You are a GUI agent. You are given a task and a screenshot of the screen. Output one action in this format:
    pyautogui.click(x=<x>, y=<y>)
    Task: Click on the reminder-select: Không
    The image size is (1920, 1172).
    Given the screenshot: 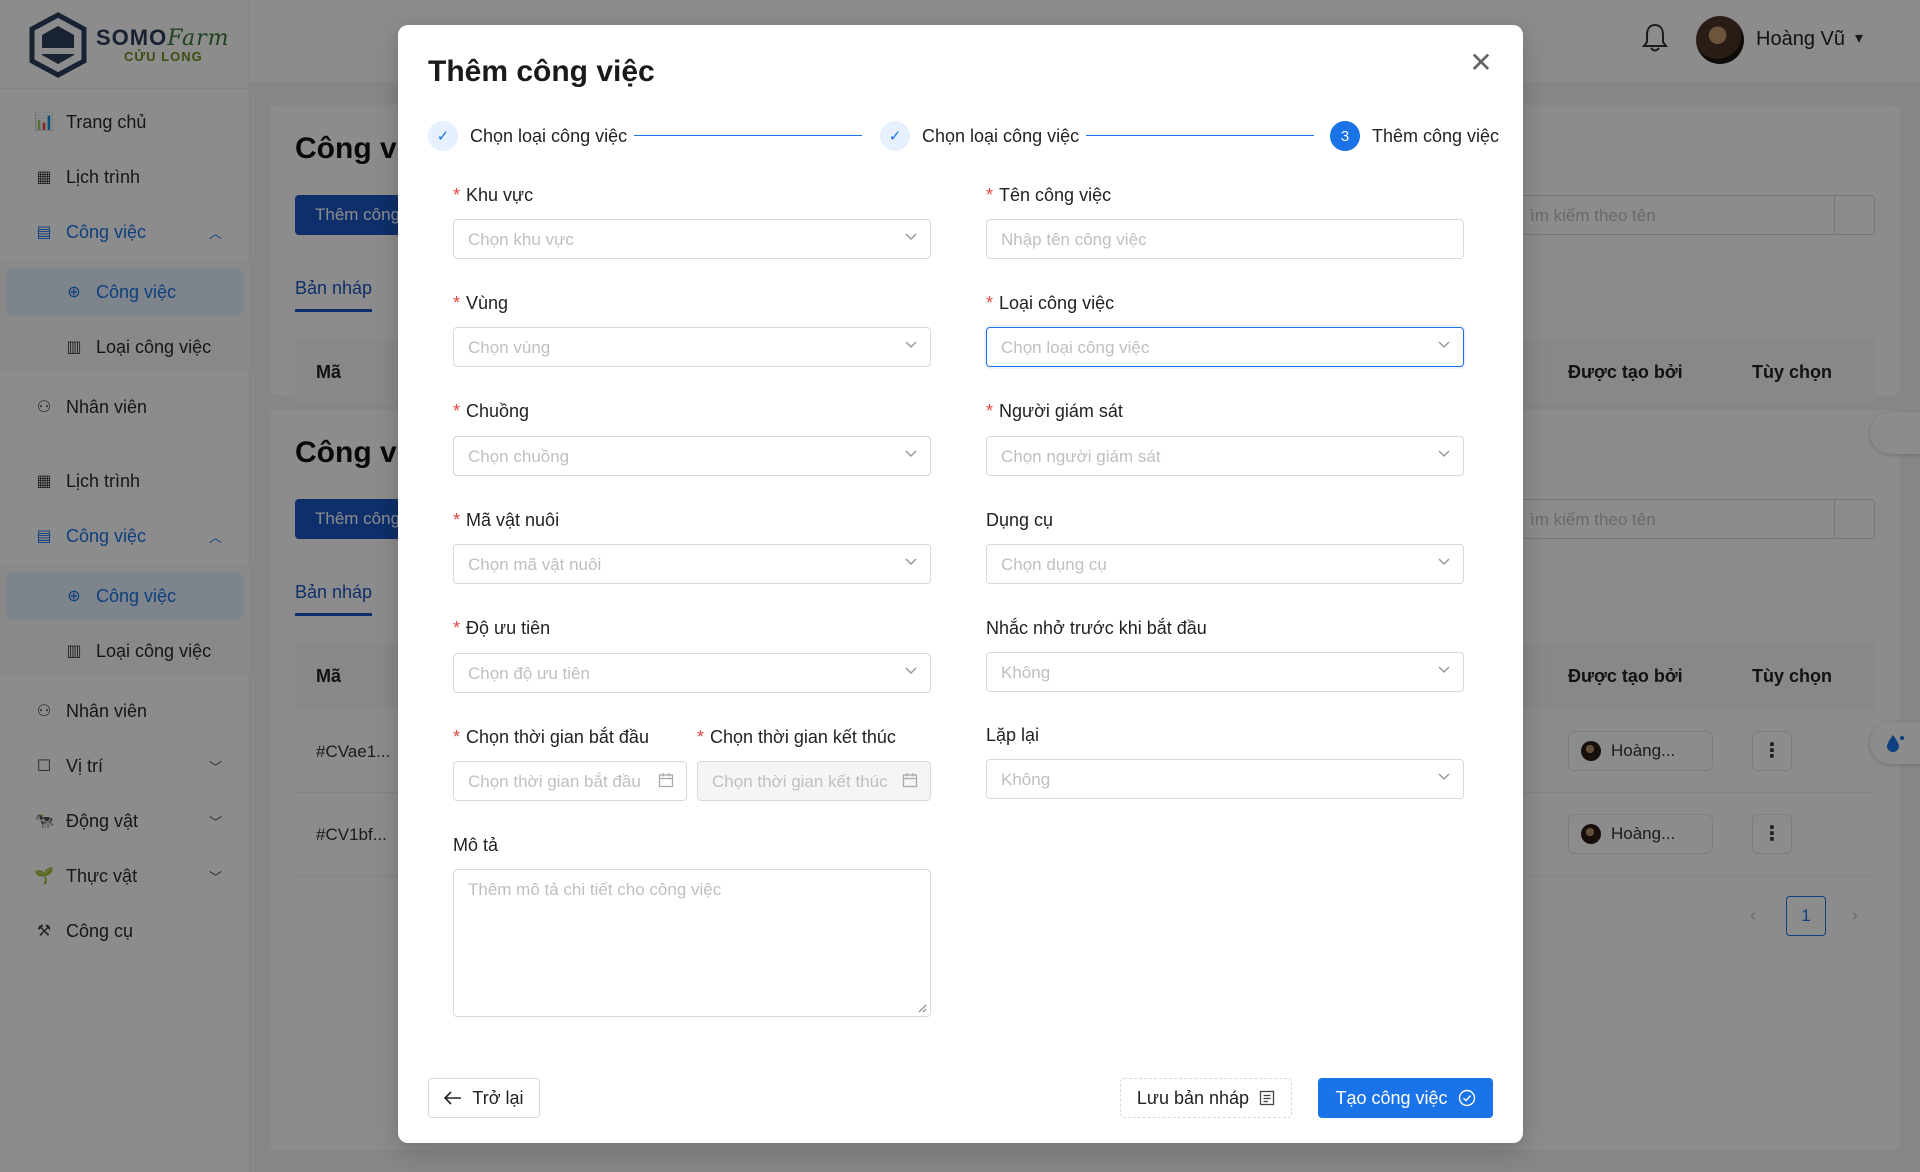 What is the action you would take?
    pyautogui.click(x=1225, y=672)
    